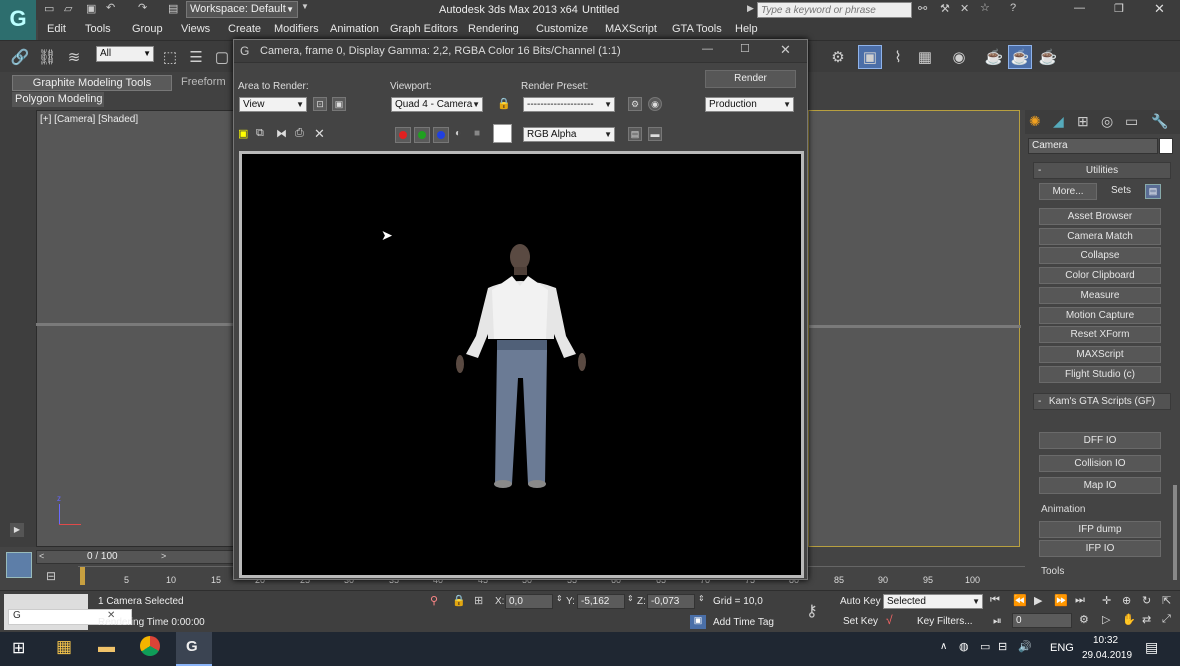 Image resolution: width=1180 pixels, height=666 pixels. Describe the element at coordinates (1002, 646) in the screenshot. I see `audio-device-icon: ⊟` at that location.